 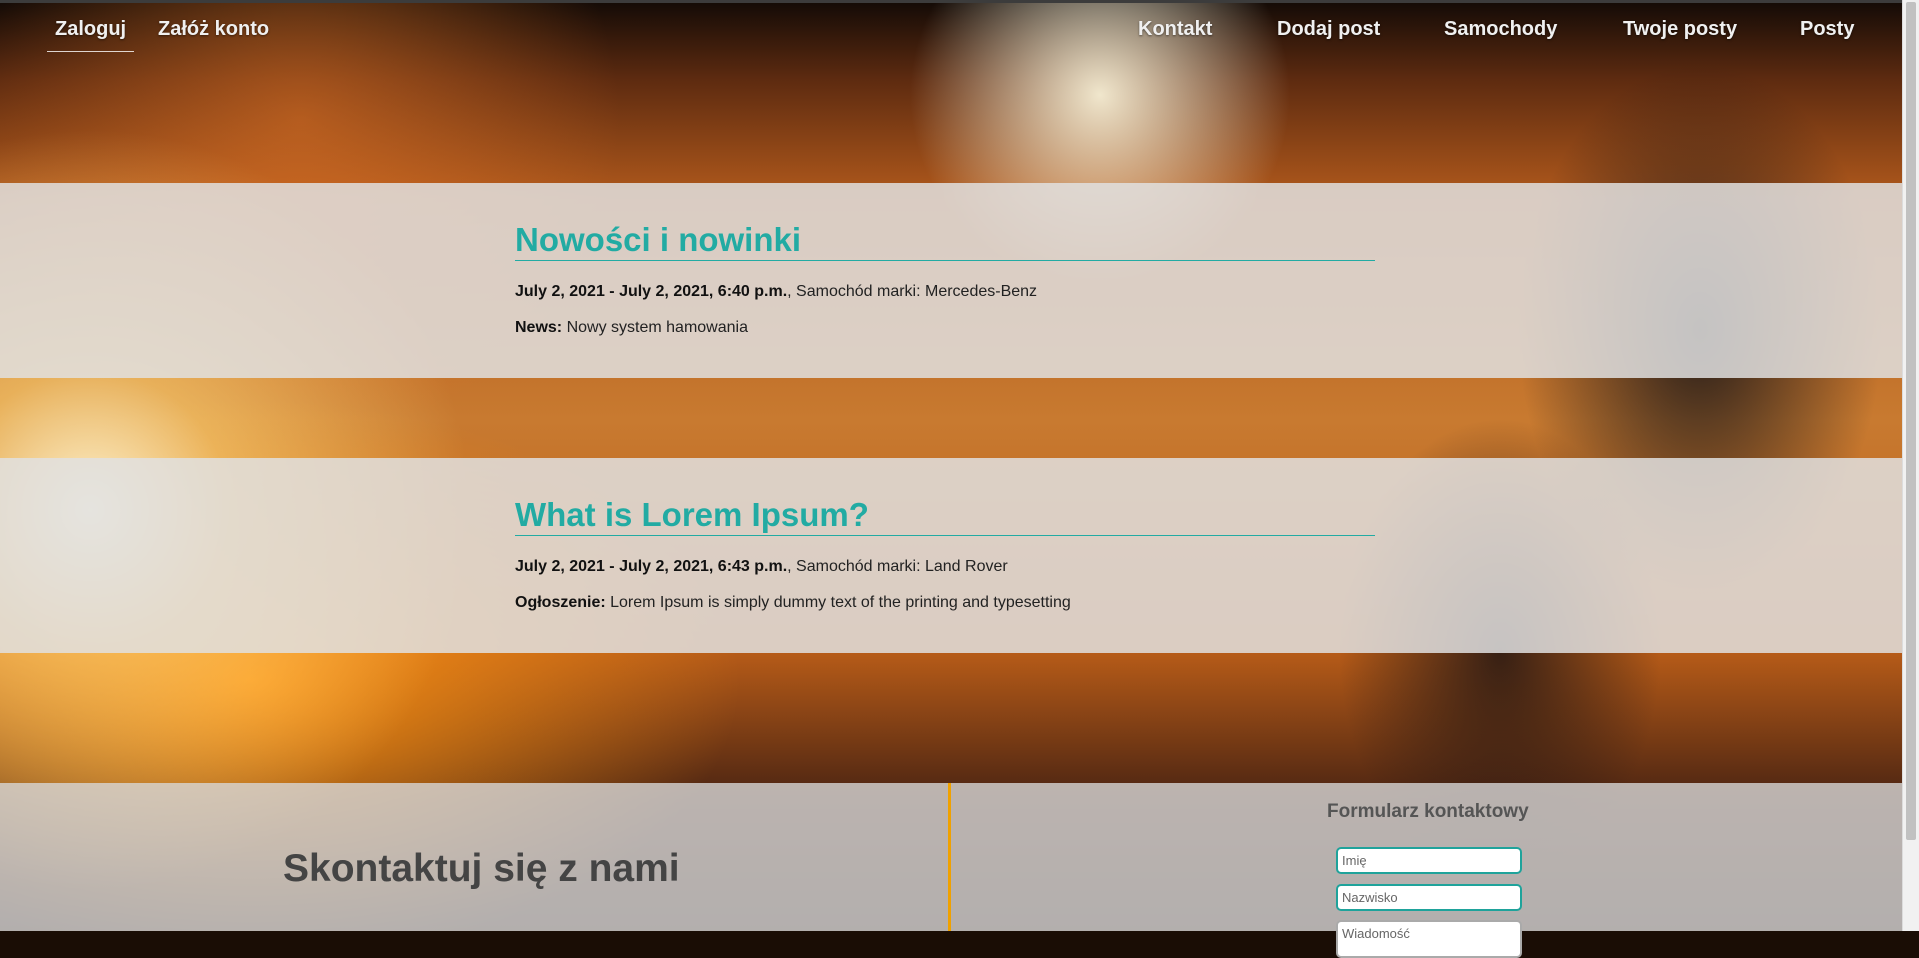 I want to click on section-divider, so click(x=949, y=857).